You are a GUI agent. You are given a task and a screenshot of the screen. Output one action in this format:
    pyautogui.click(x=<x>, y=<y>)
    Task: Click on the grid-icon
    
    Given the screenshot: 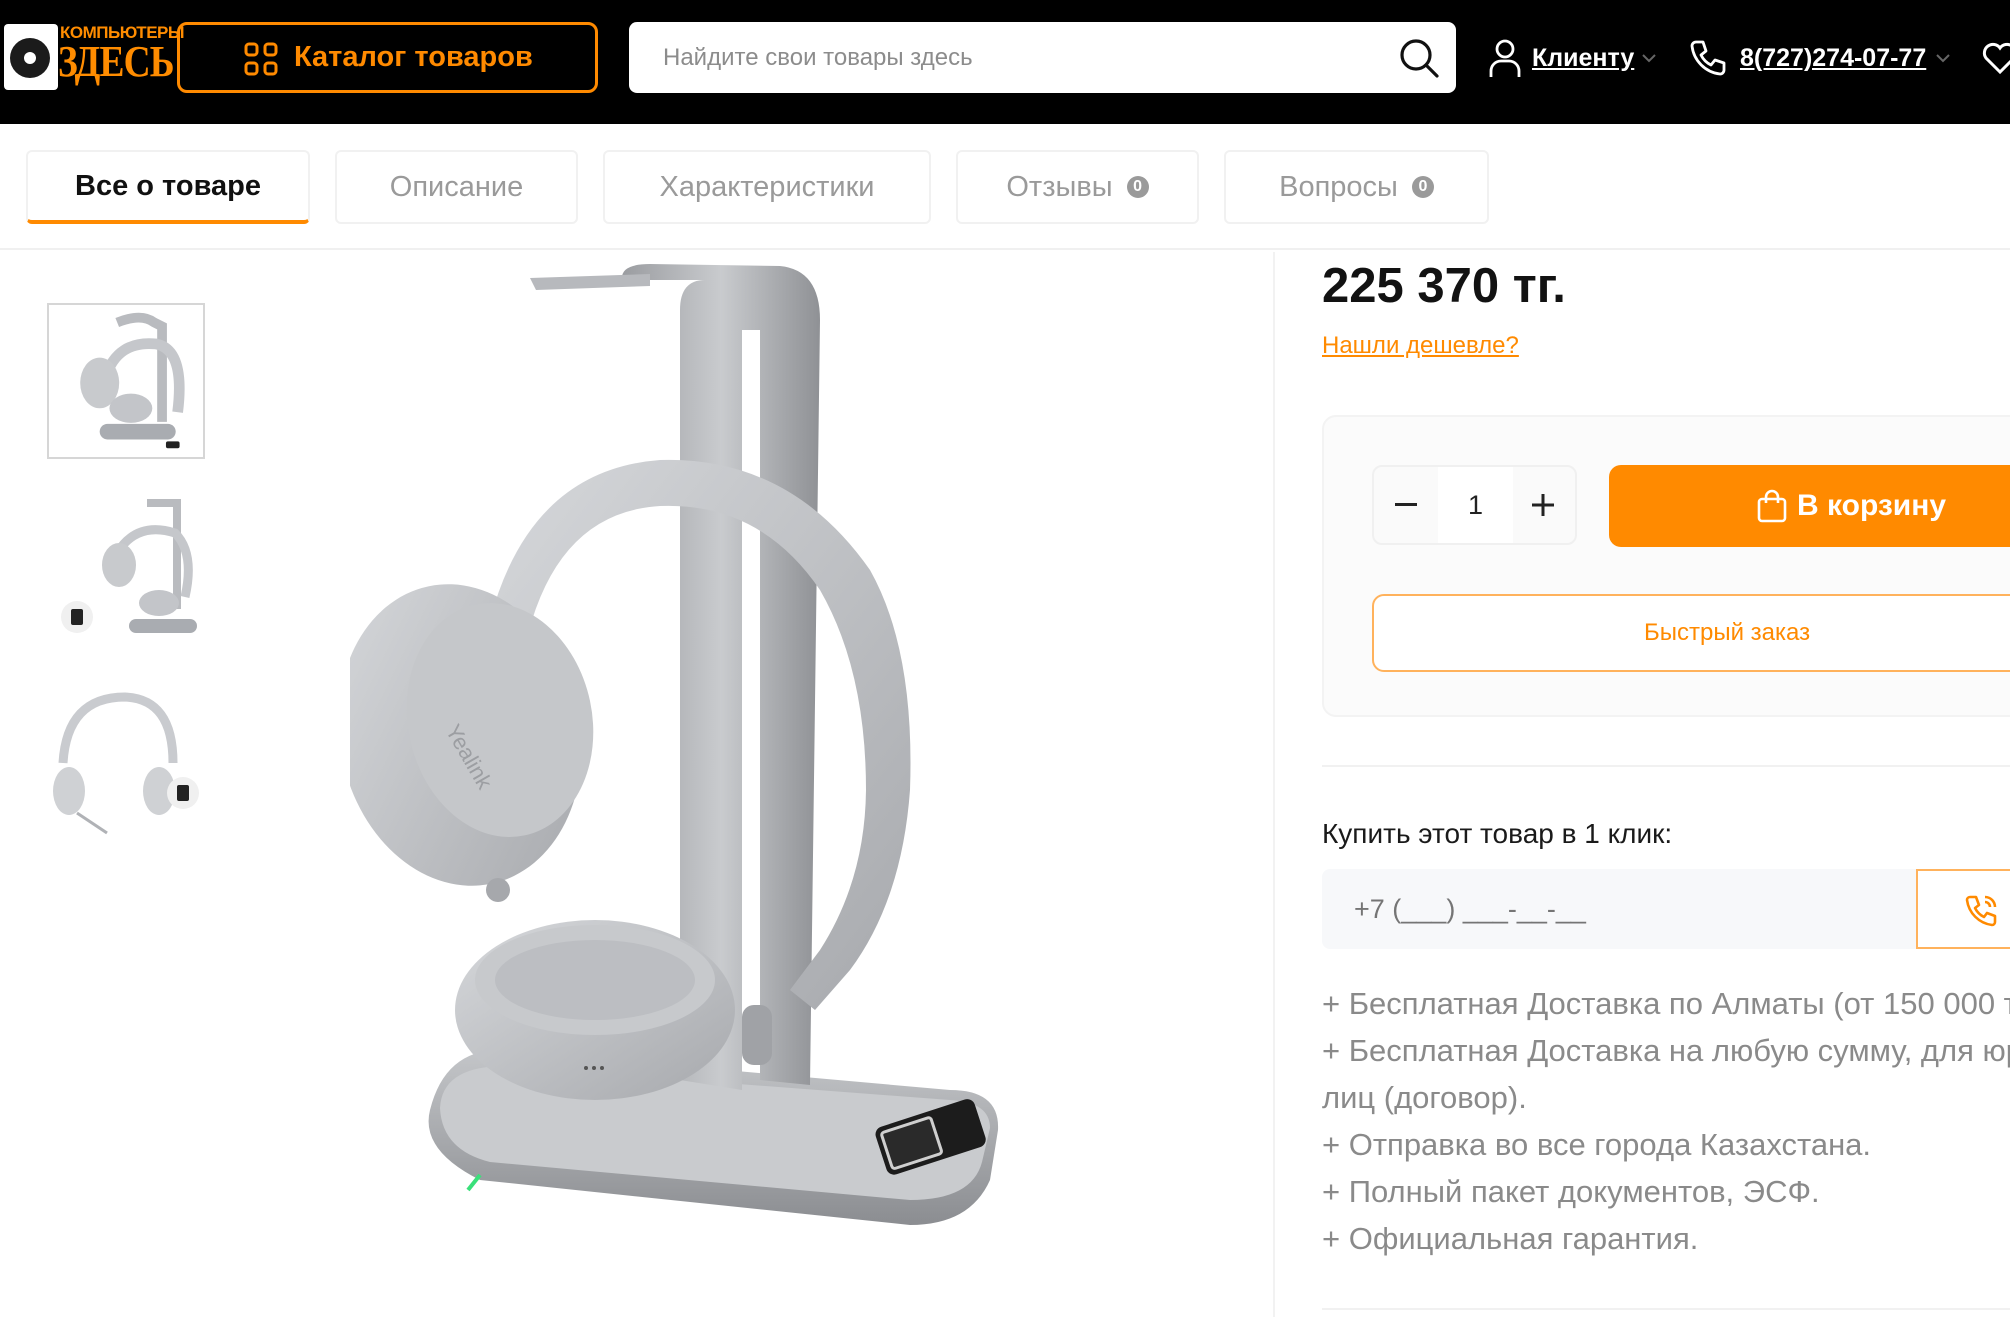 What is the action you would take?
    pyautogui.click(x=261, y=59)
    